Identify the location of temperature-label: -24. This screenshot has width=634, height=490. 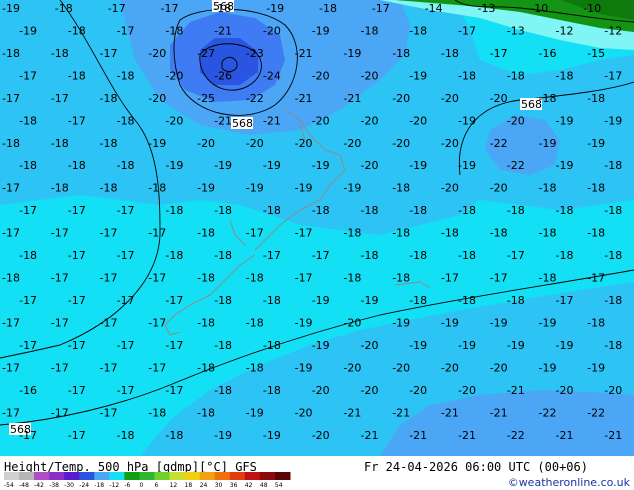
(272, 75).